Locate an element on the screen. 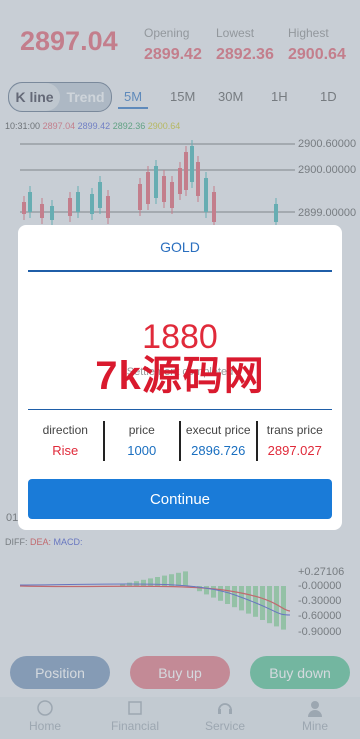 The width and height of the screenshot is (360, 739). col-value: 1000 is located at coordinates (142, 450).